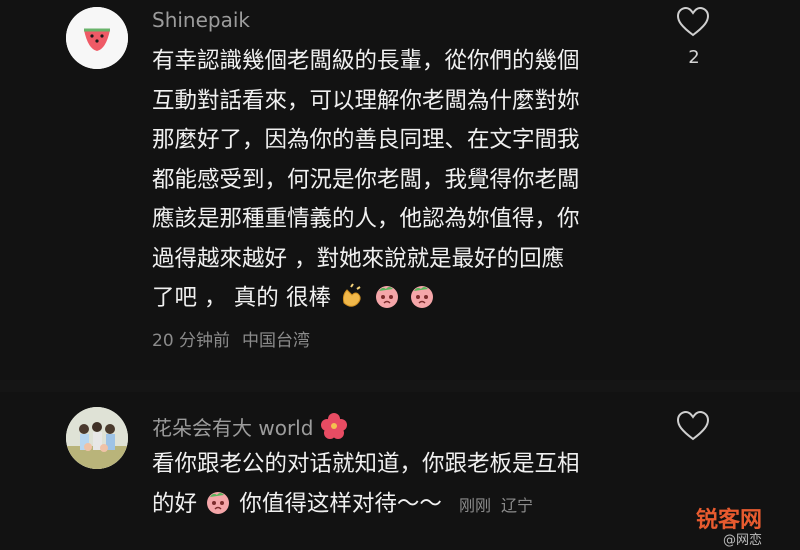 This screenshot has width=800, height=550. I want to click on group-photo-avatar, so click(97, 438).